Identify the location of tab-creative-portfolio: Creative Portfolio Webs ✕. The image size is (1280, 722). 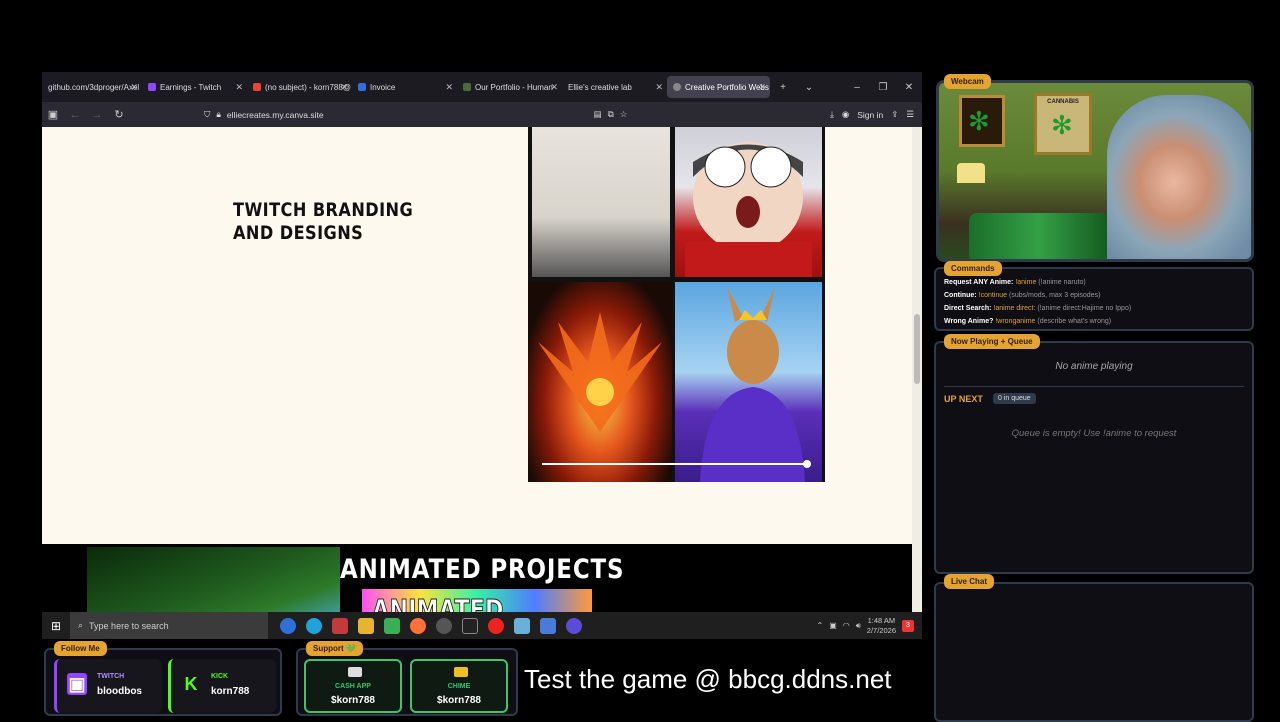
(718, 87).